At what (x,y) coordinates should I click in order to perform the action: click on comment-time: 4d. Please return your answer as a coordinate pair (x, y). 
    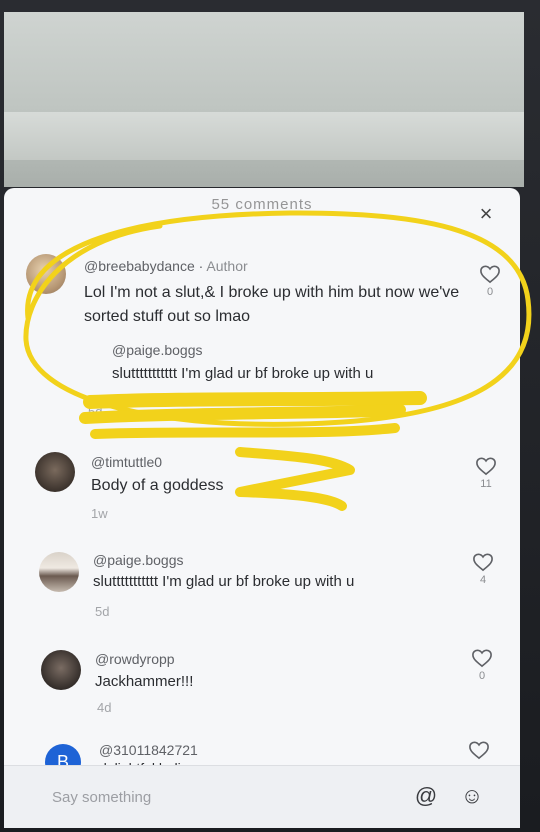
    Looking at the image, I should click on (104, 707).